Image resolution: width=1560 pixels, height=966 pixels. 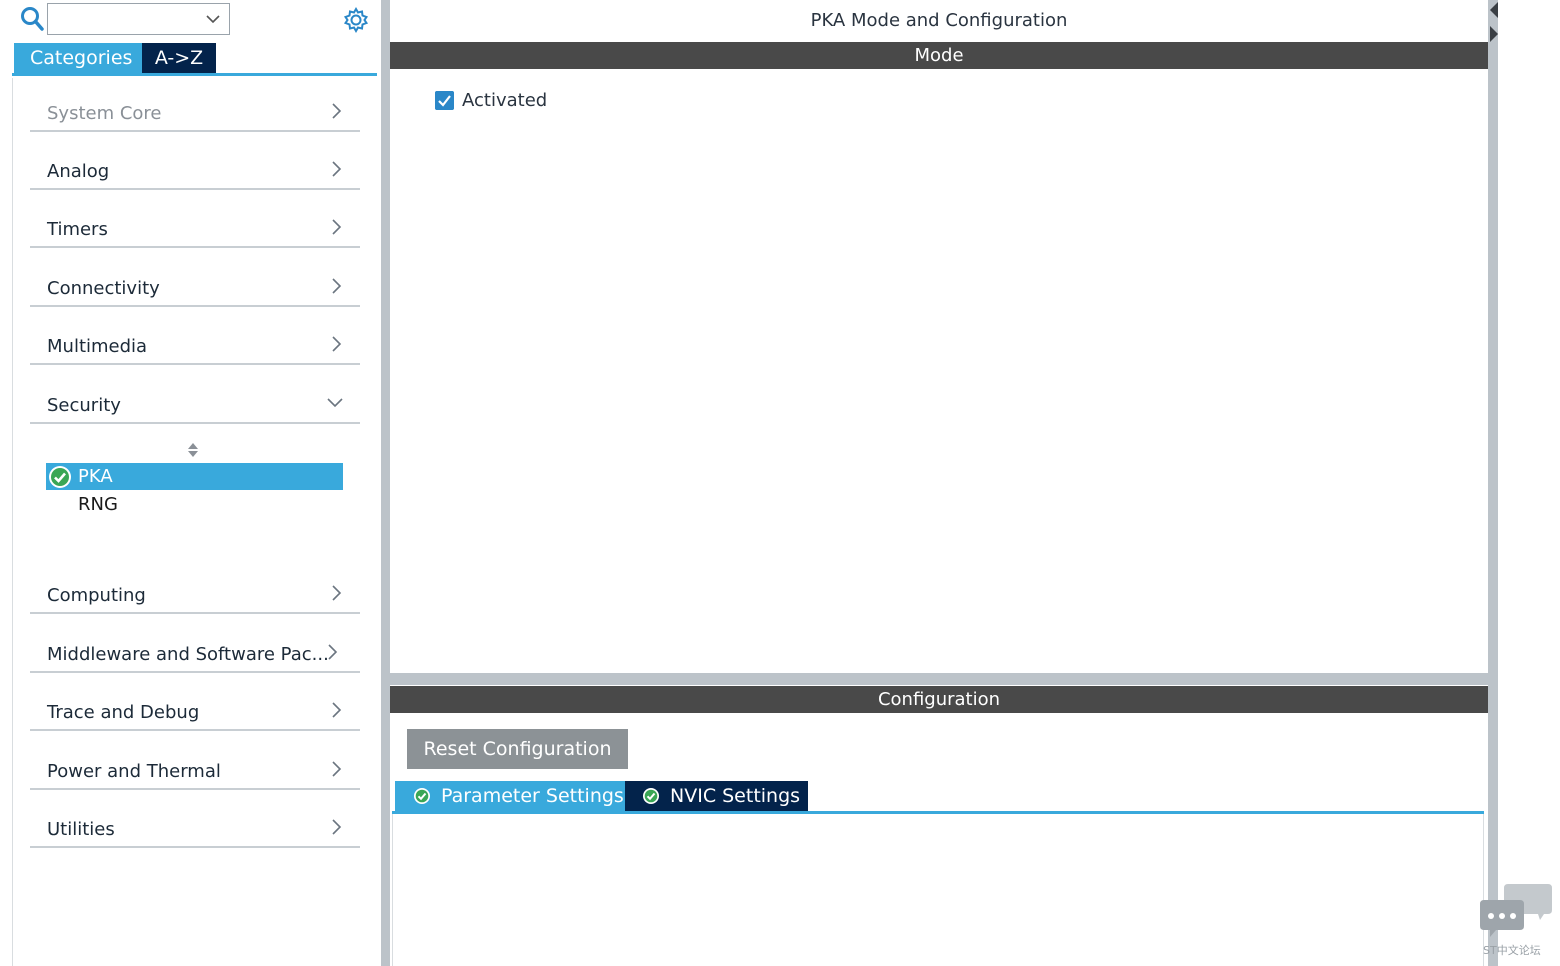 What do you see at coordinates (505, 100) in the screenshot?
I see `activated-label: Activated` at bounding box center [505, 100].